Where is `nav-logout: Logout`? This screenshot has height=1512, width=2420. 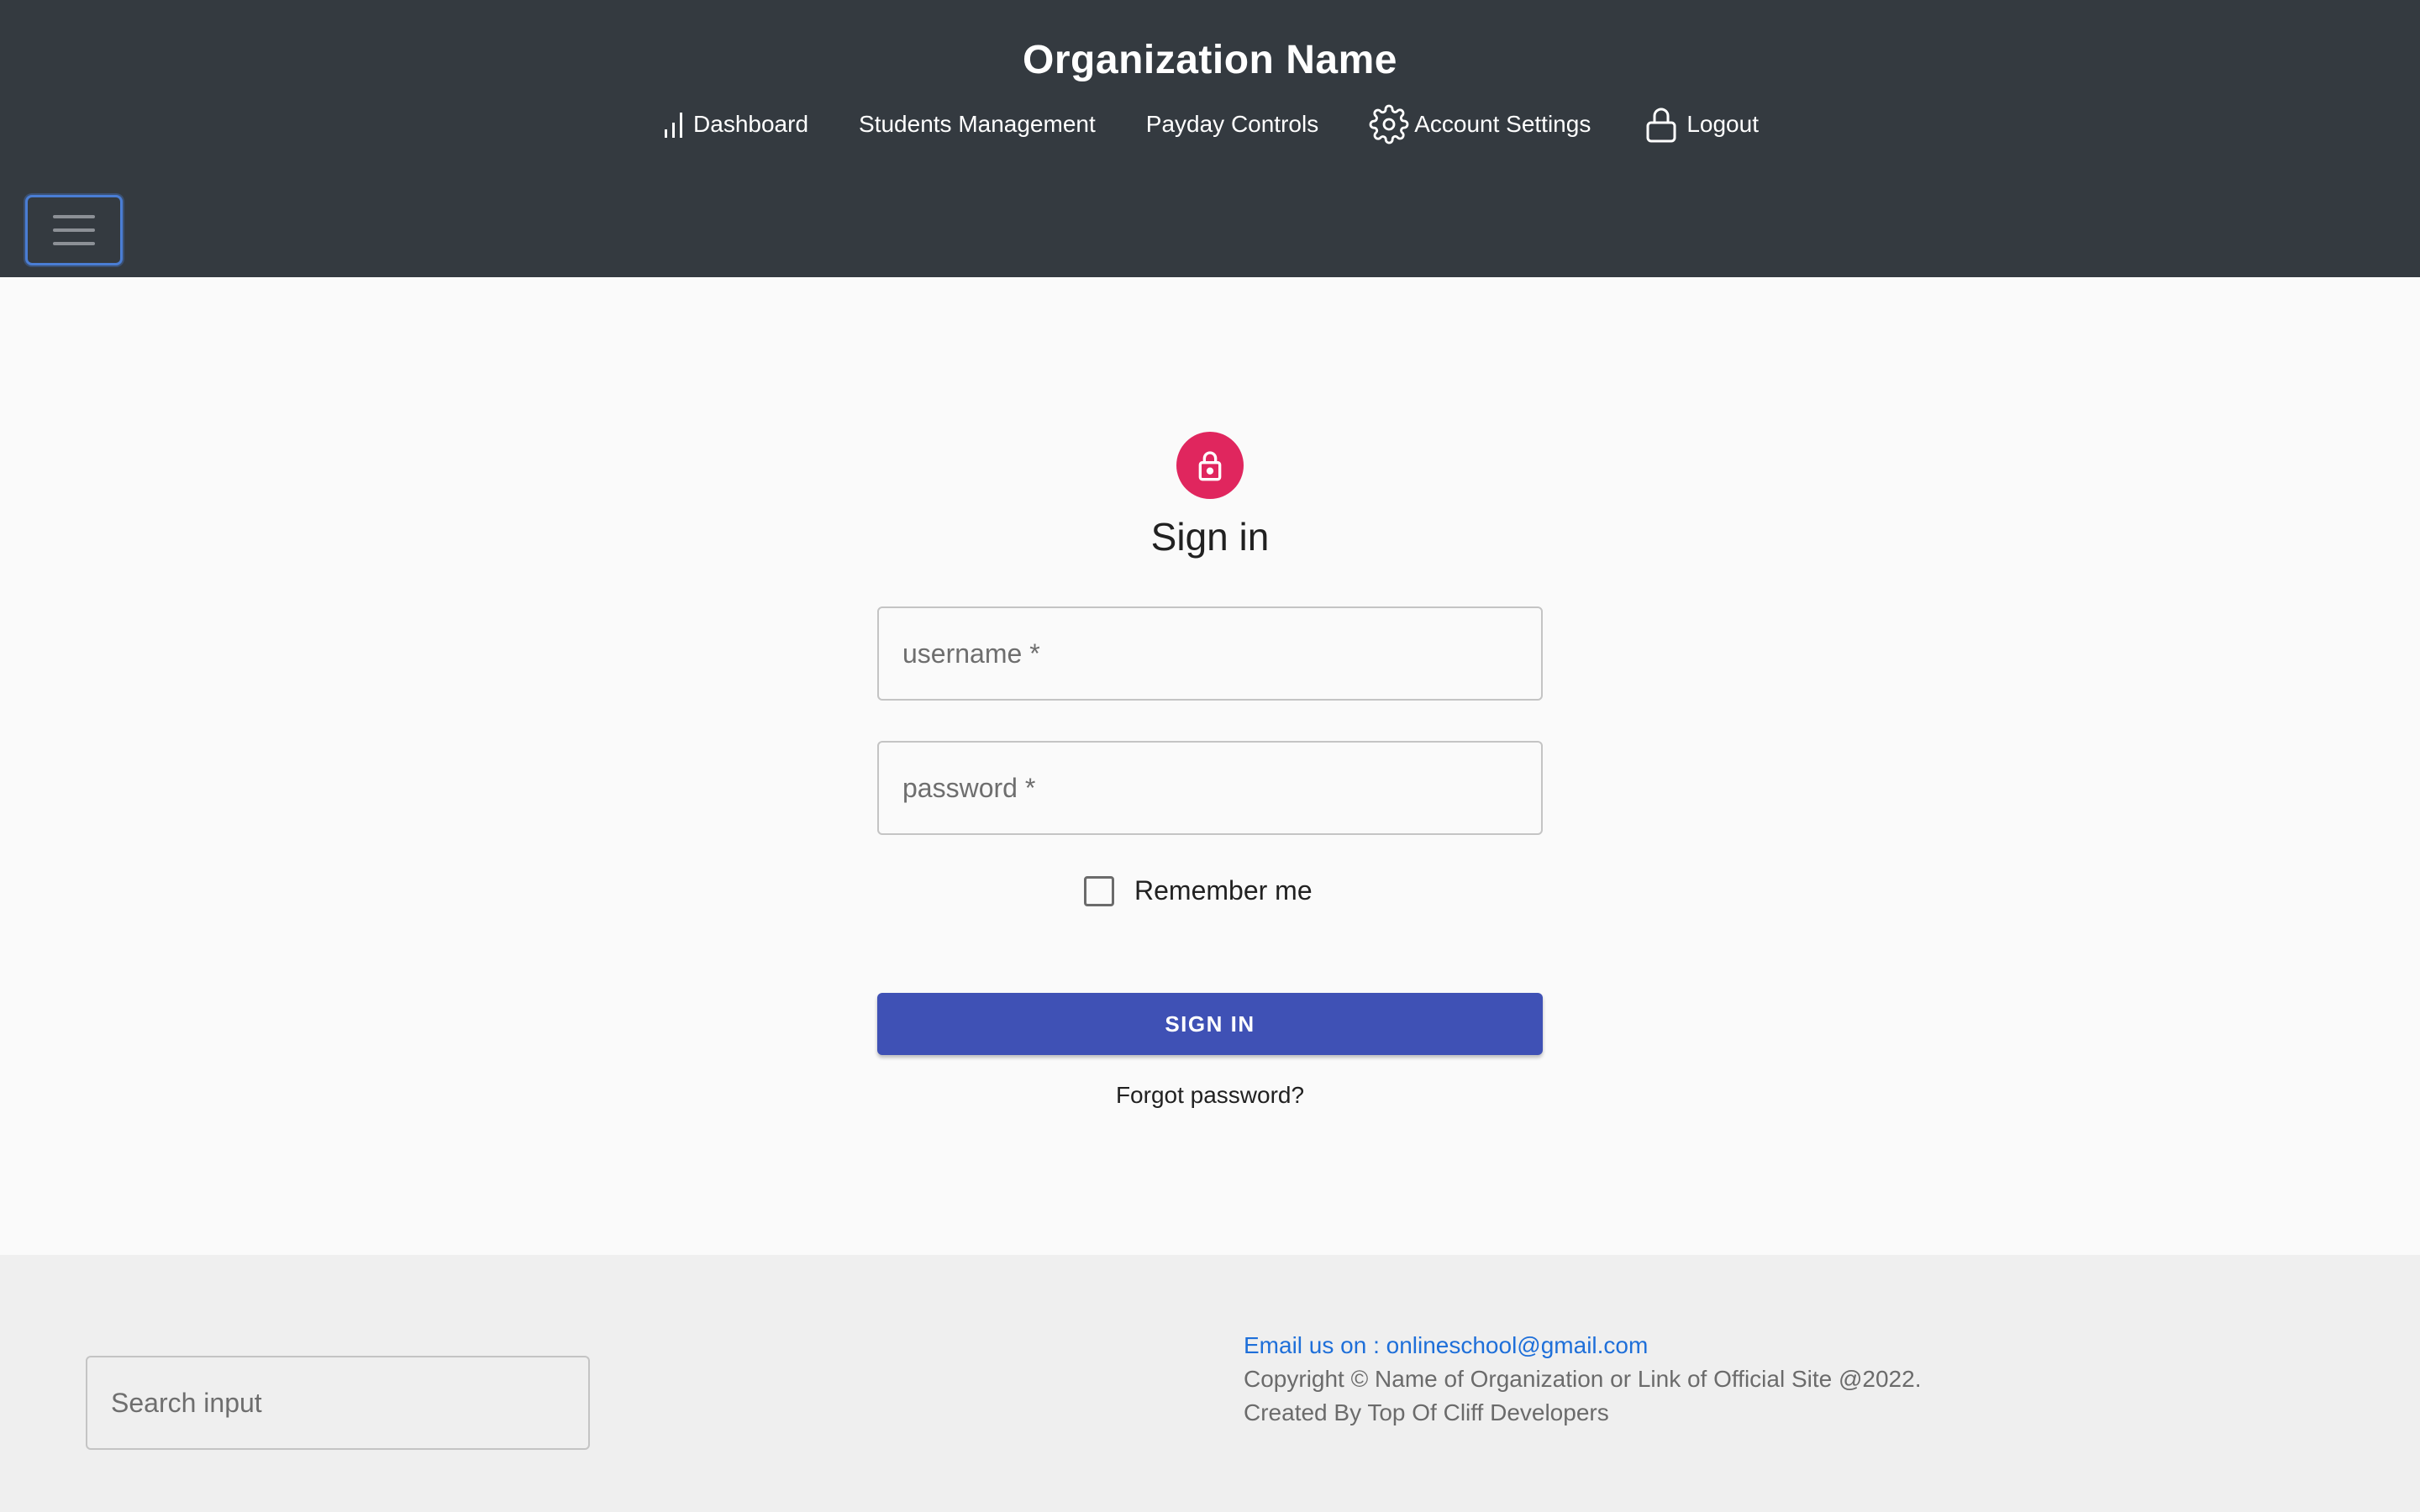
nav-logout: Logout is located at coordinates (1700, 124).